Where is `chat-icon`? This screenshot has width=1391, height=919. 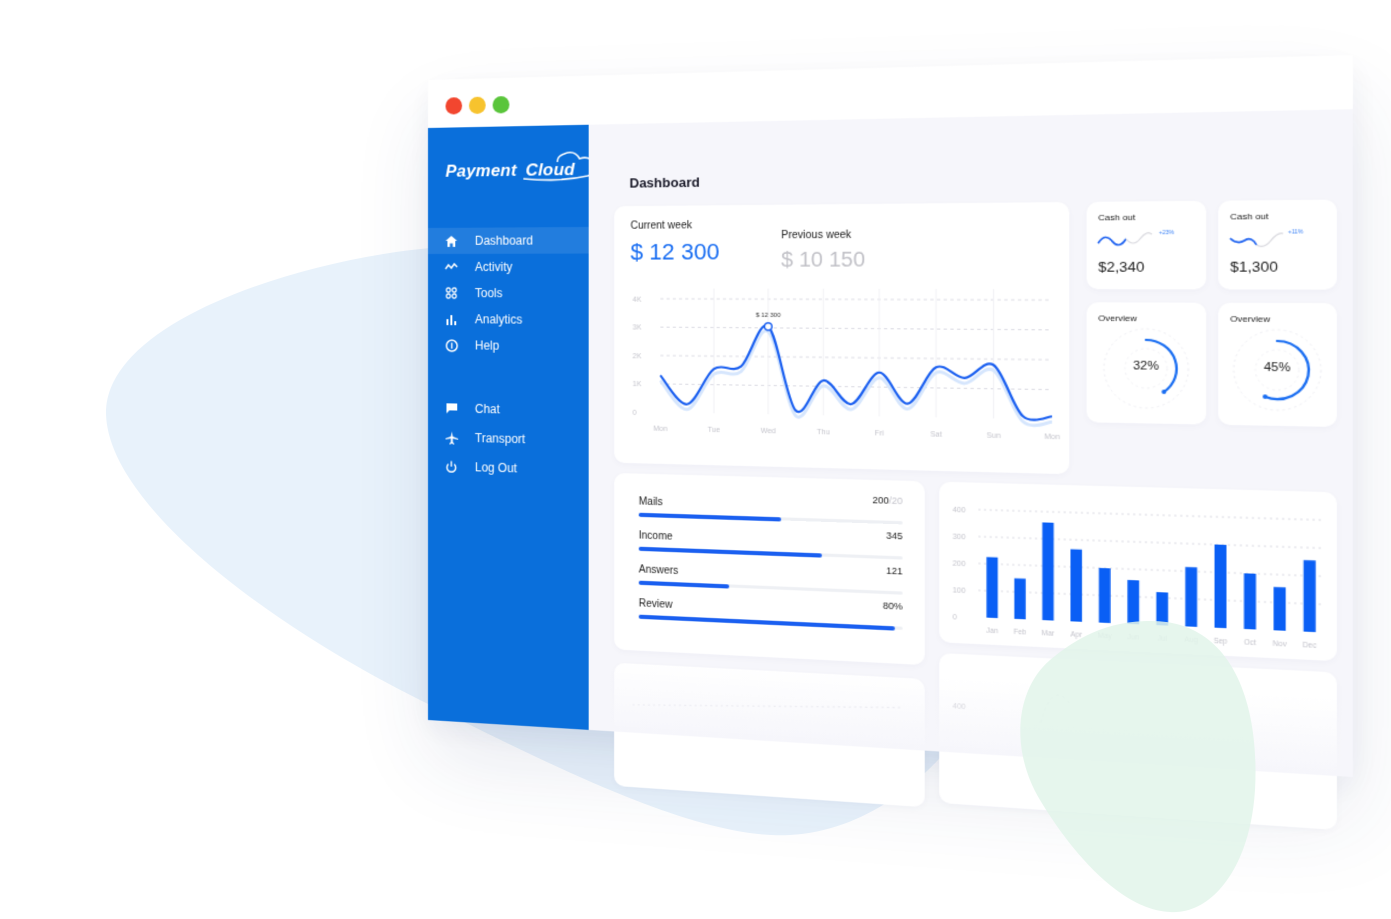
chat-icon is located at coordinates (452, 408).